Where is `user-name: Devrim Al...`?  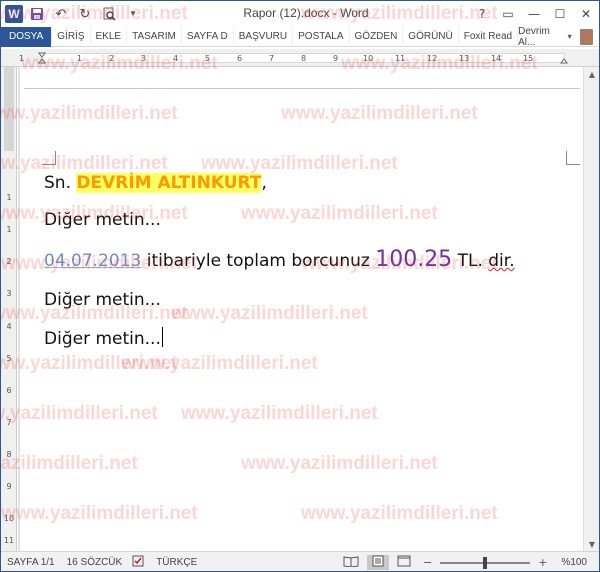
user-name: Devrim Al... is located at coordinates (534, 36).